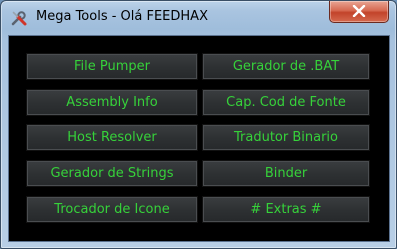 The height and width of the screenshot is (249, 397). I want to click on binary-translator-button: Tradutor Binario, so click(286, 137).